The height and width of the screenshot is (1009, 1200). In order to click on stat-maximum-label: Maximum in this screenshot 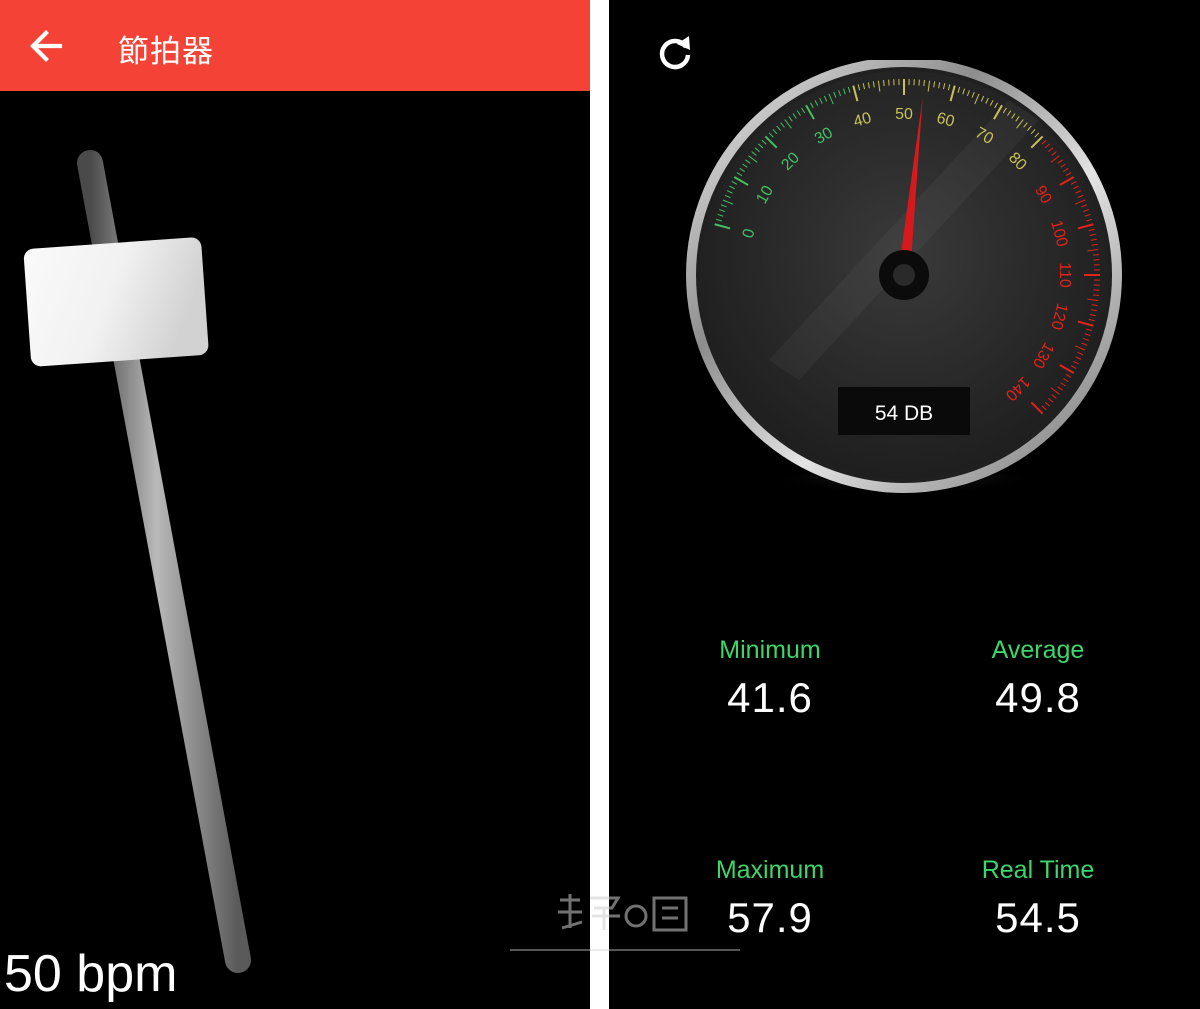, I will do `click(770, 870)`.